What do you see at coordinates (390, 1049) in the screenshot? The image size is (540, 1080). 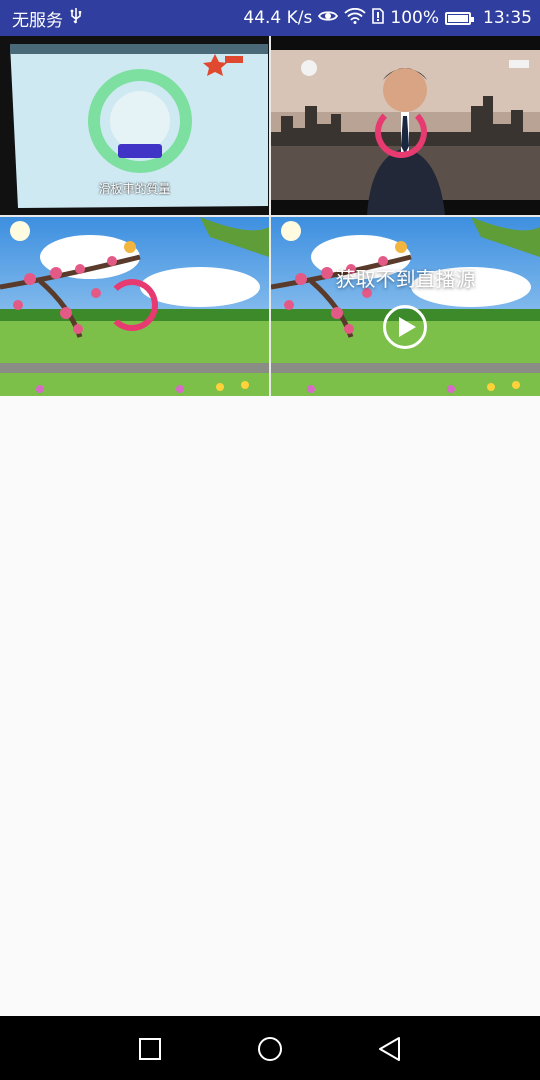 I see `triangle-back-icon` at bounding box center [390, 1049].